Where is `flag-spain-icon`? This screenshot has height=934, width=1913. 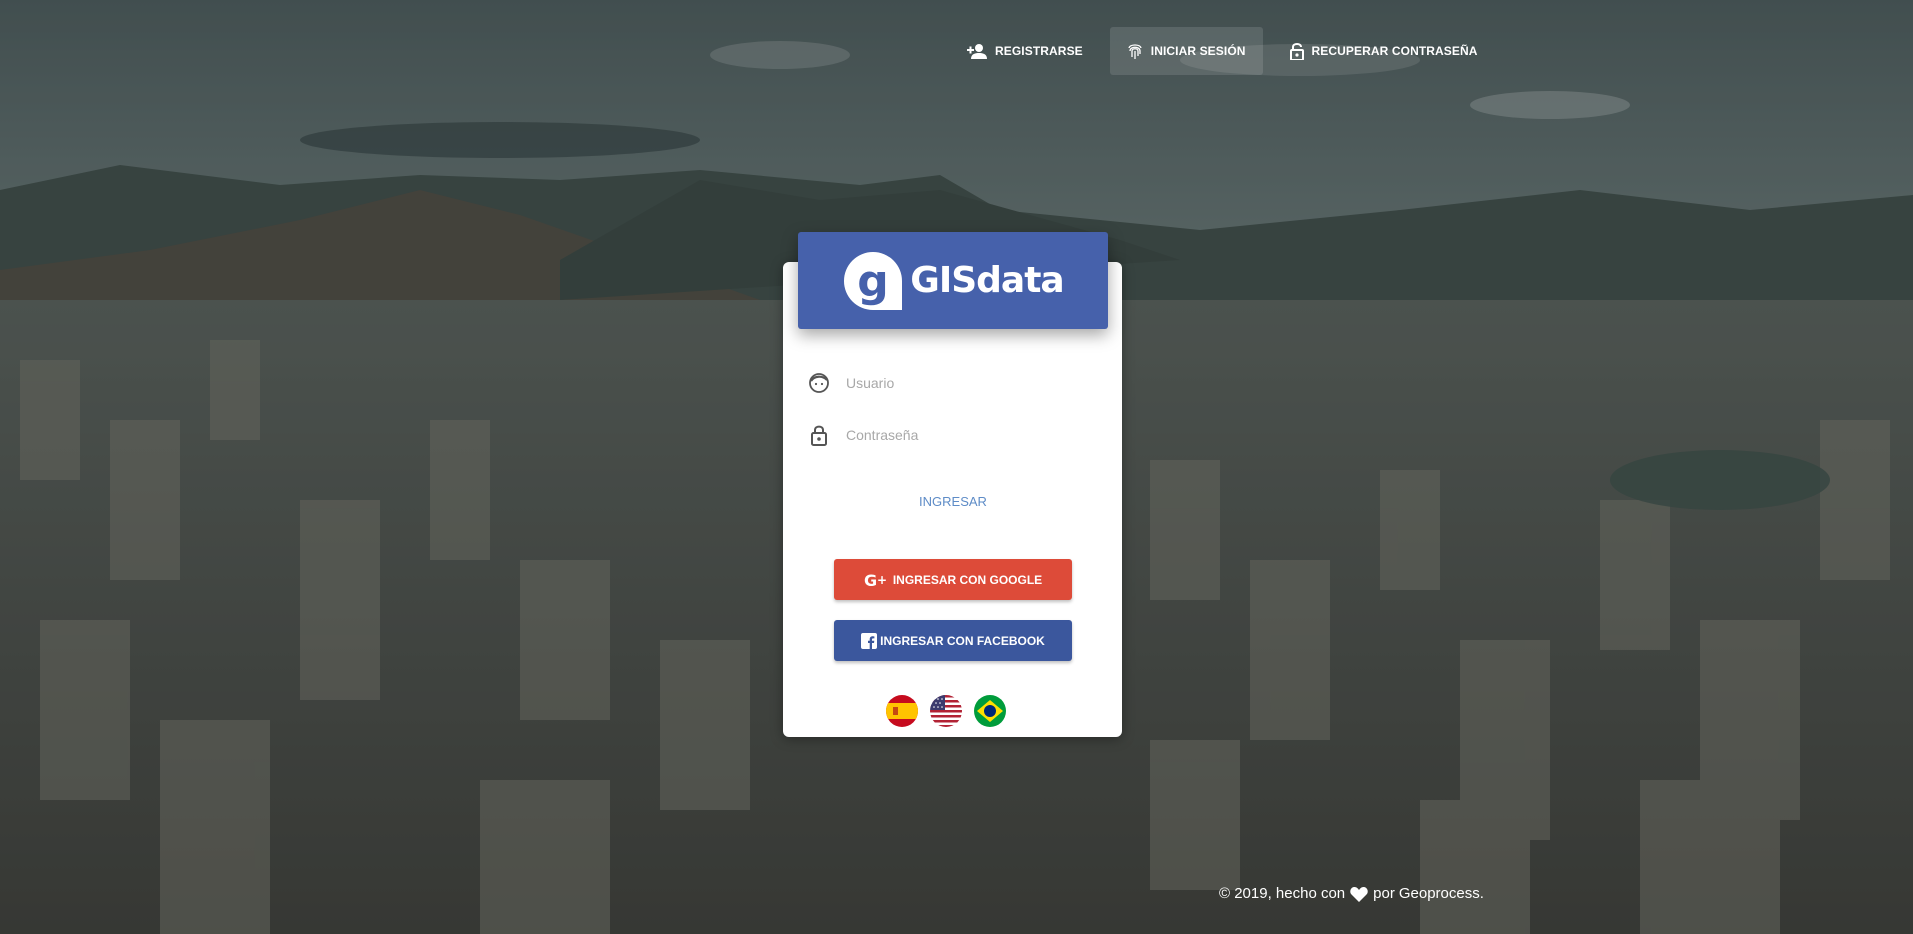
flag-spain-icon is located at coordinates (902, 711).